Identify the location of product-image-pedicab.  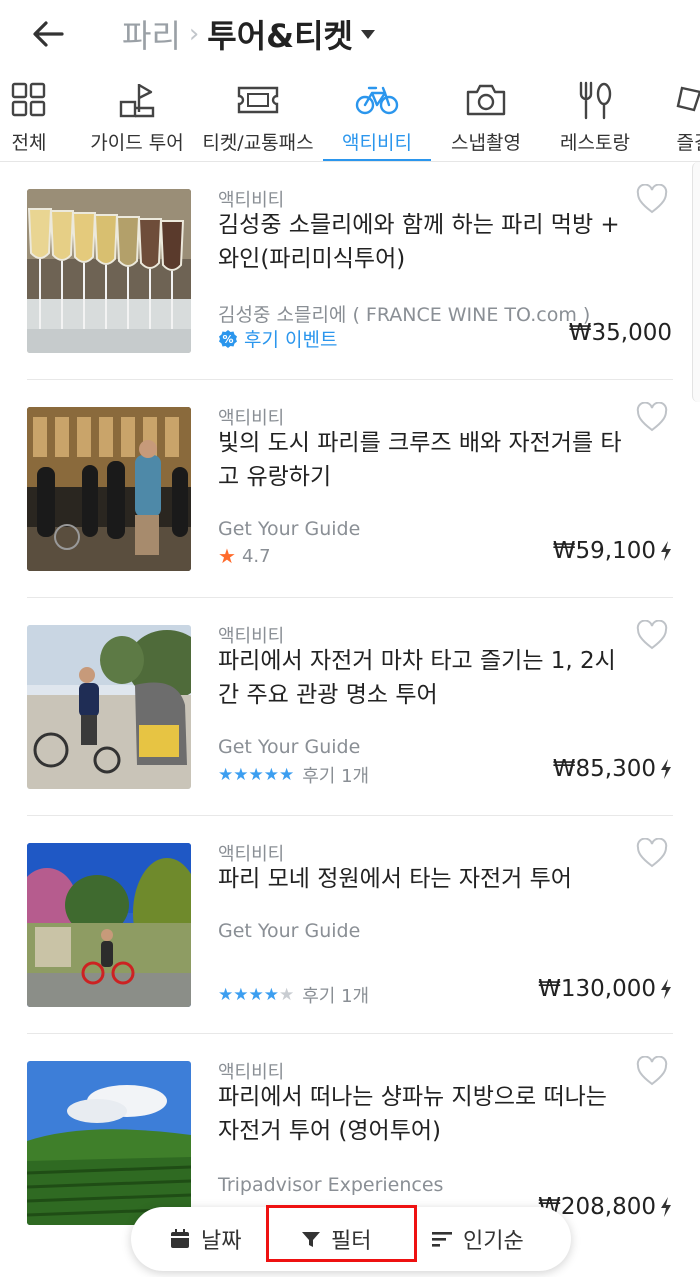
(109, 707).